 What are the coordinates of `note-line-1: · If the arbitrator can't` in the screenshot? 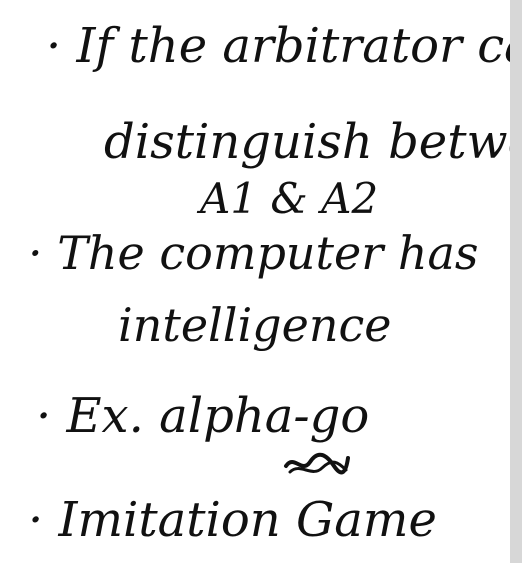 It's located at (278, 46).